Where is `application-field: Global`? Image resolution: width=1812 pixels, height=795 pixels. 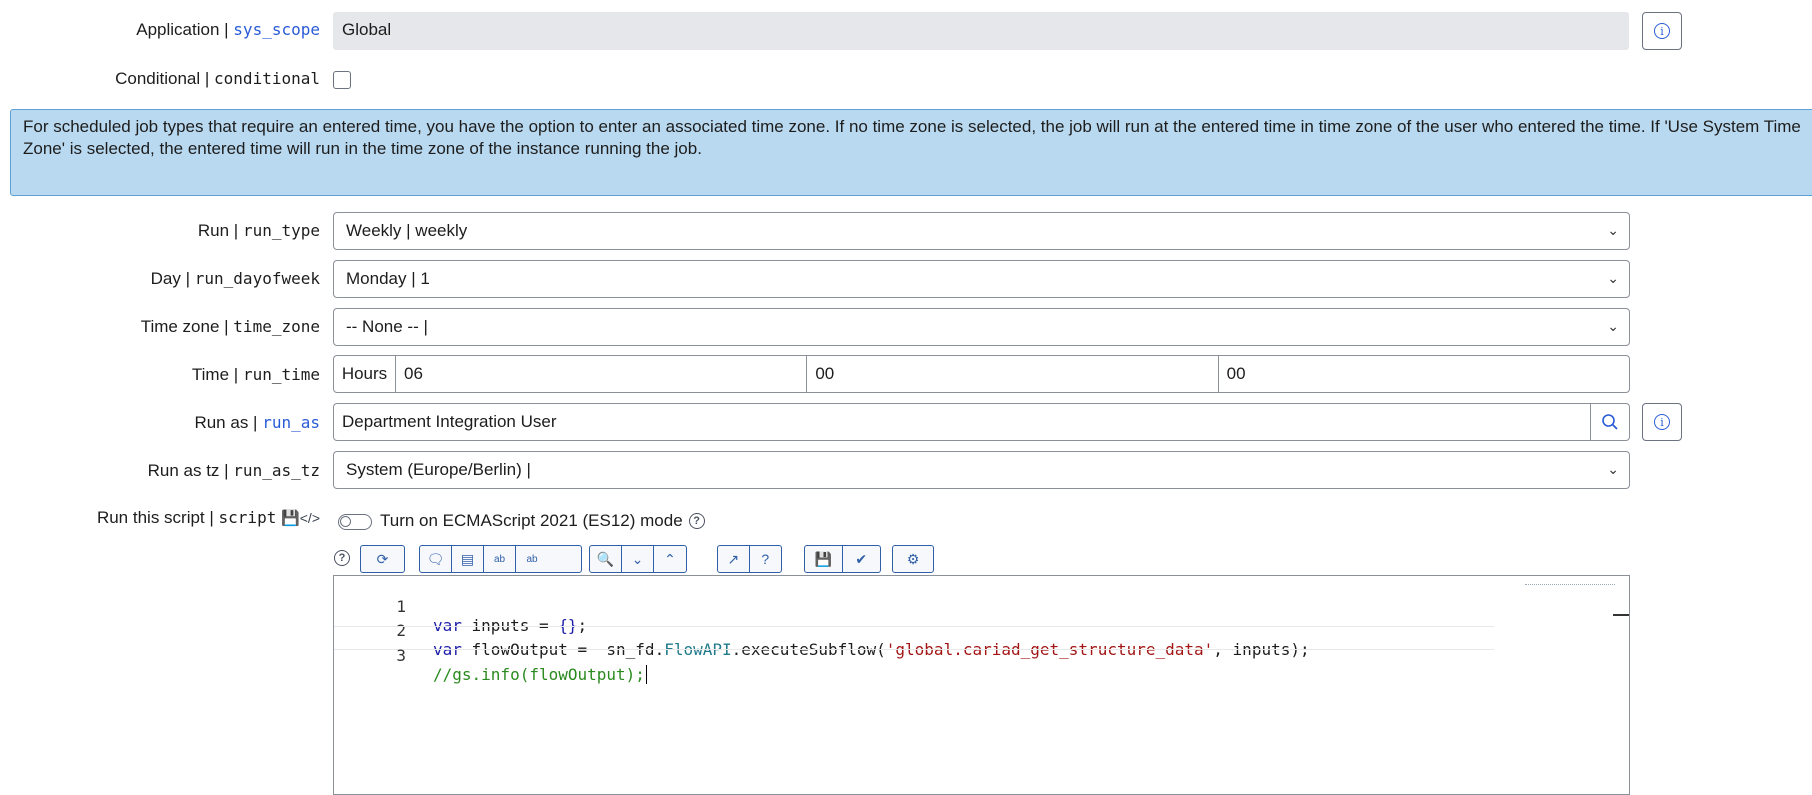 application-field: Global is located at coordinates (981, 31).